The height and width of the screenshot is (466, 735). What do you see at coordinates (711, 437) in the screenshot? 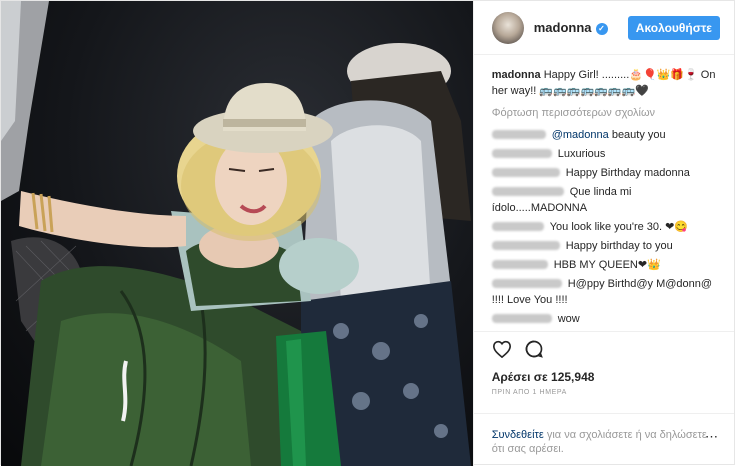
I see `more-options-icon: ⋯` at bounding box center [711, 437].